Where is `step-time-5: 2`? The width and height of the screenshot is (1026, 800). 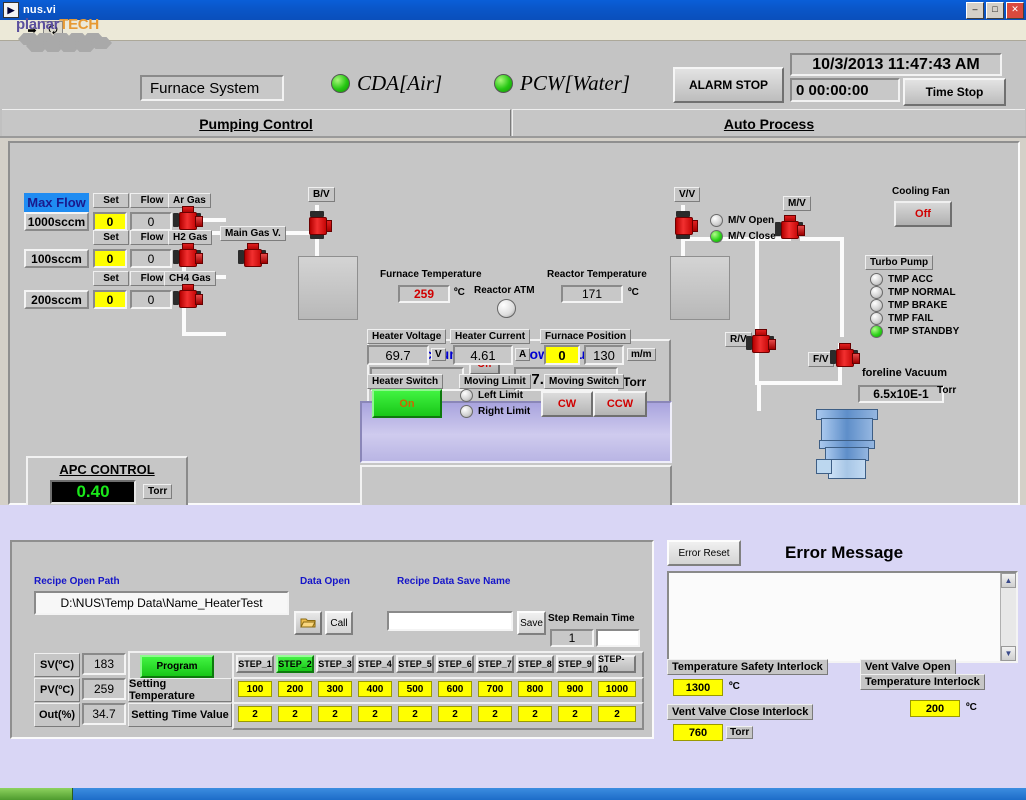
step-time-5: 2 is located at coordinates (415, 714).